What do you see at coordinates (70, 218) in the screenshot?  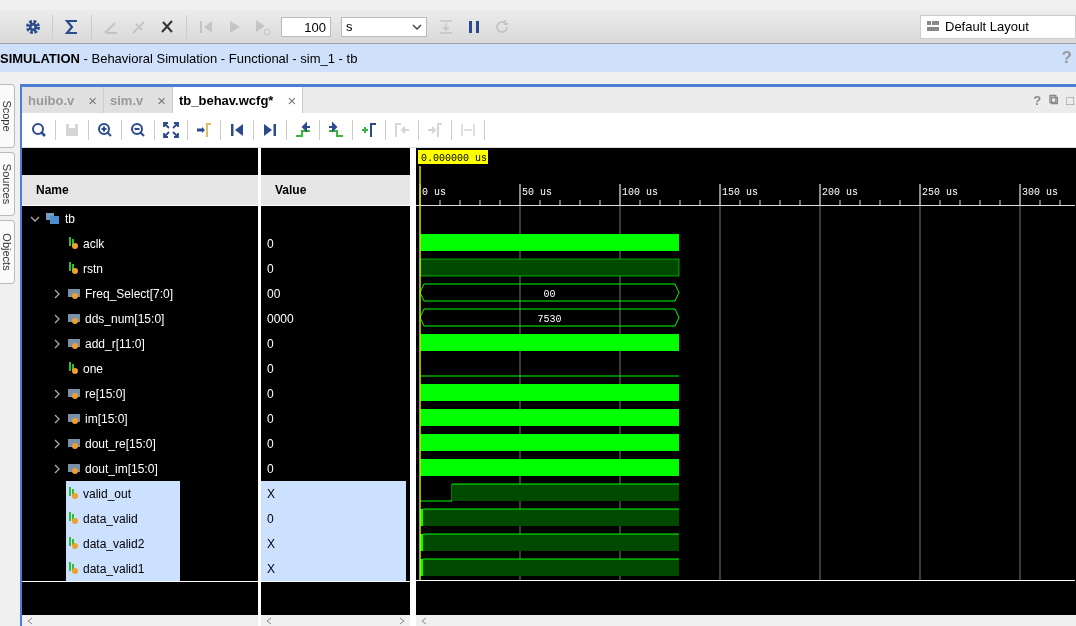 I see `scope-name: tb` at bounding box center [70, 218].